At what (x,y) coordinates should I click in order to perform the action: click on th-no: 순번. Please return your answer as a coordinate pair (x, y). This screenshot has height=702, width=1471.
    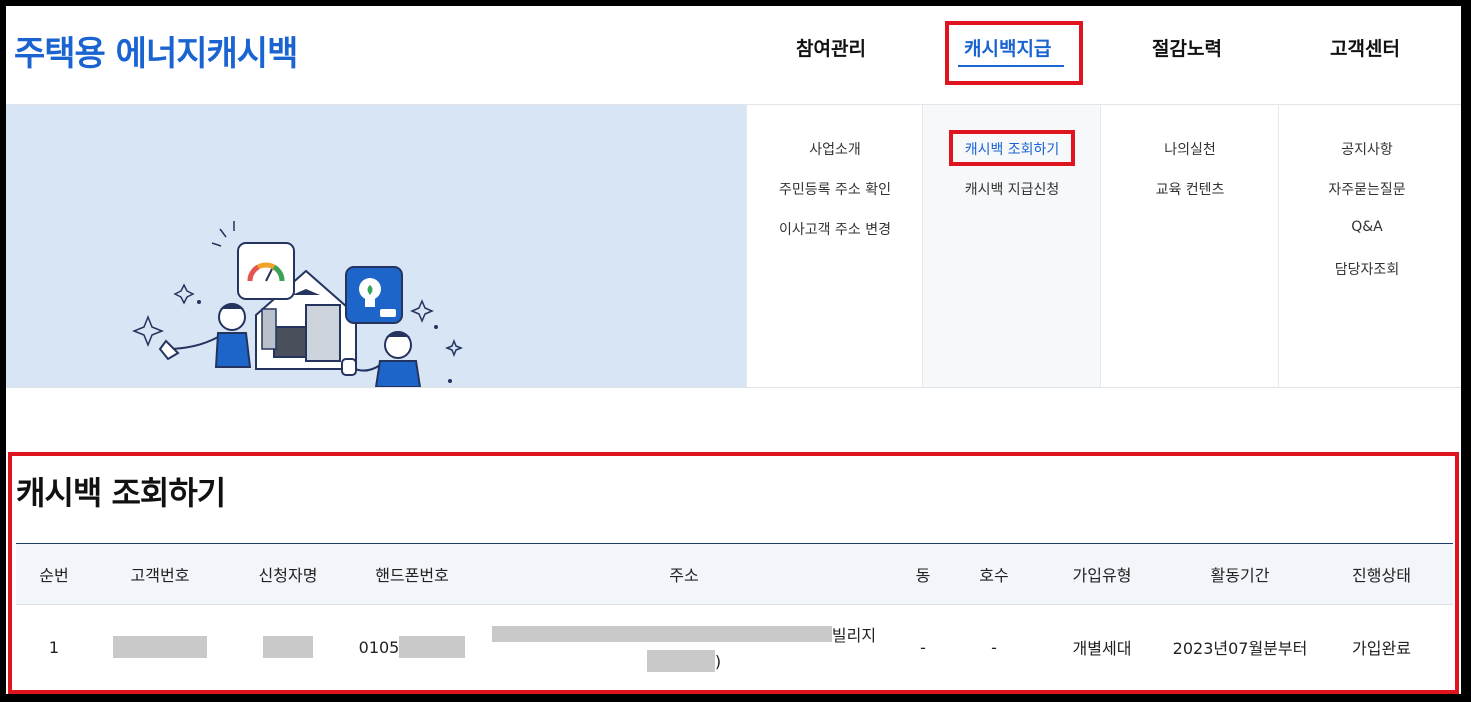
    Looking at the image, I should click on (54, 575).